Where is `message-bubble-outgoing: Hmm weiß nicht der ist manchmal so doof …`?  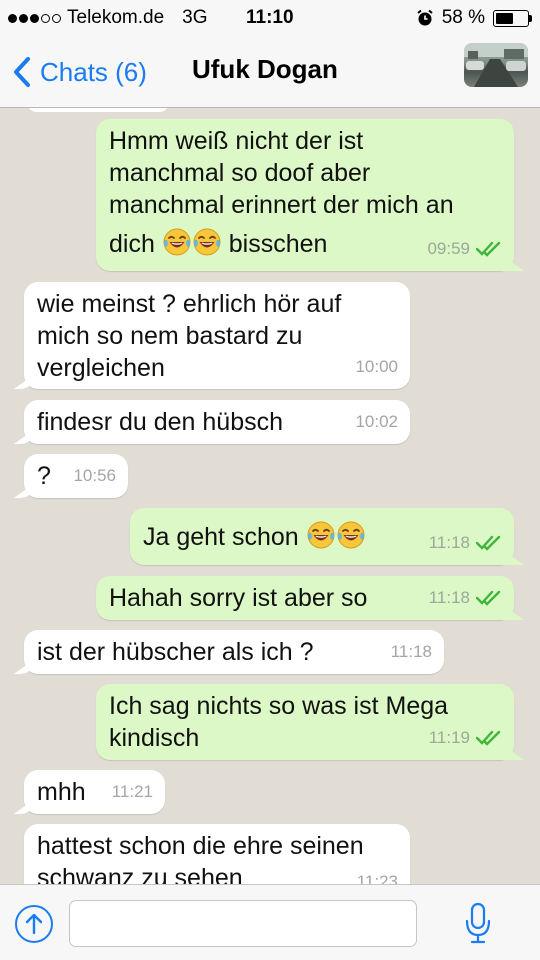
message-bubble-outgoing: Hmm weiß nicht der ist manchmal so doof … is located at coordinates (305, 195).